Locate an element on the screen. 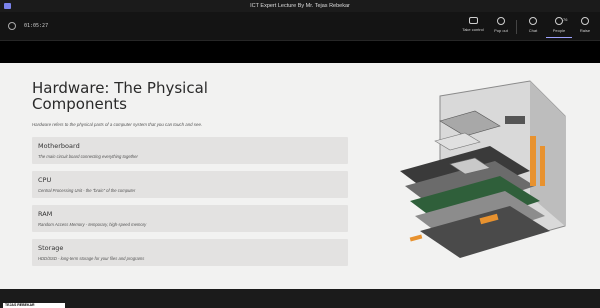 Image resolution: width=600 pixels, height=308 pixels. title-bar: ICT Expert Lecture By Mr. Tejas Rebekar is located at coordinates (300, 6).